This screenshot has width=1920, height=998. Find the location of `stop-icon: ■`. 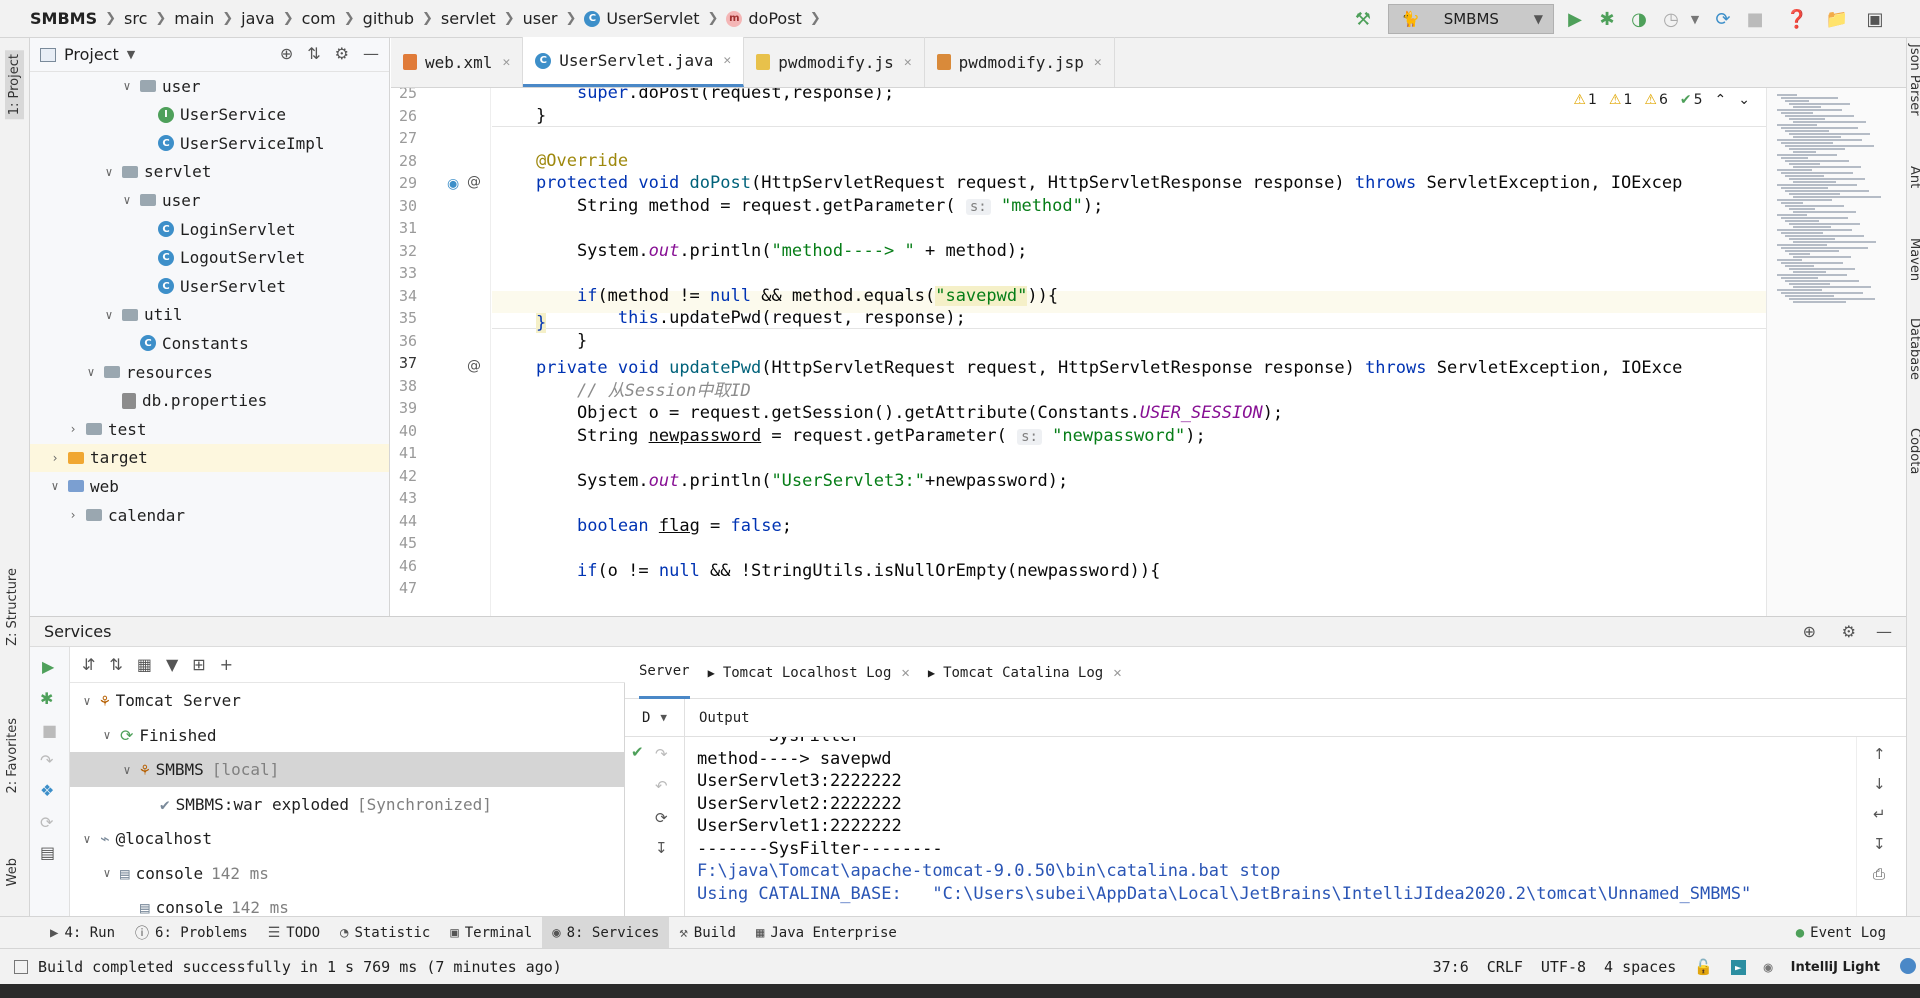

stop-icon: ■ is located at coordinates (1755, 19).